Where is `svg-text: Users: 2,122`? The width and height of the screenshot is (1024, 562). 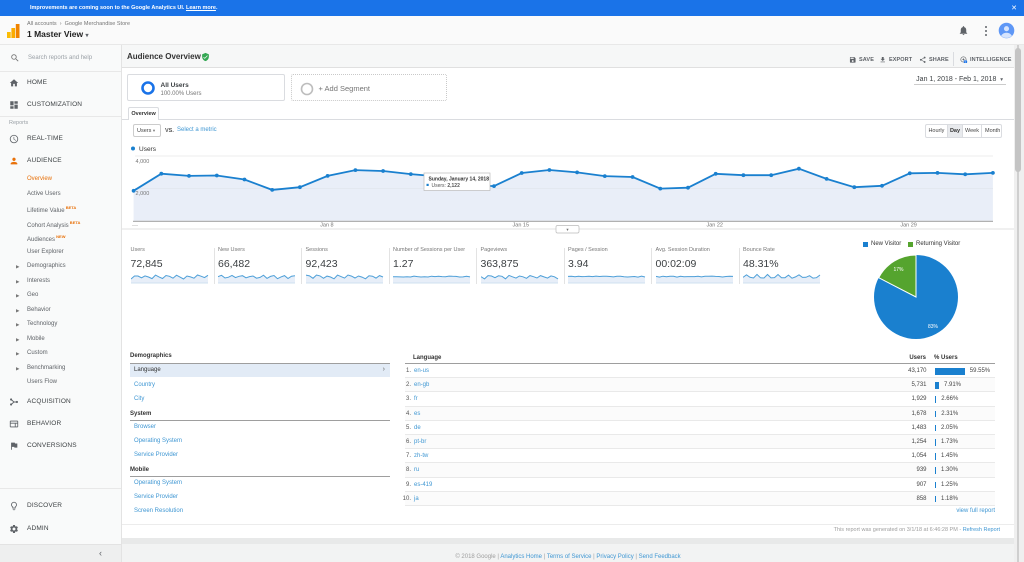 svg-text: Users: 2,122 is located at coordinates (446, 186).